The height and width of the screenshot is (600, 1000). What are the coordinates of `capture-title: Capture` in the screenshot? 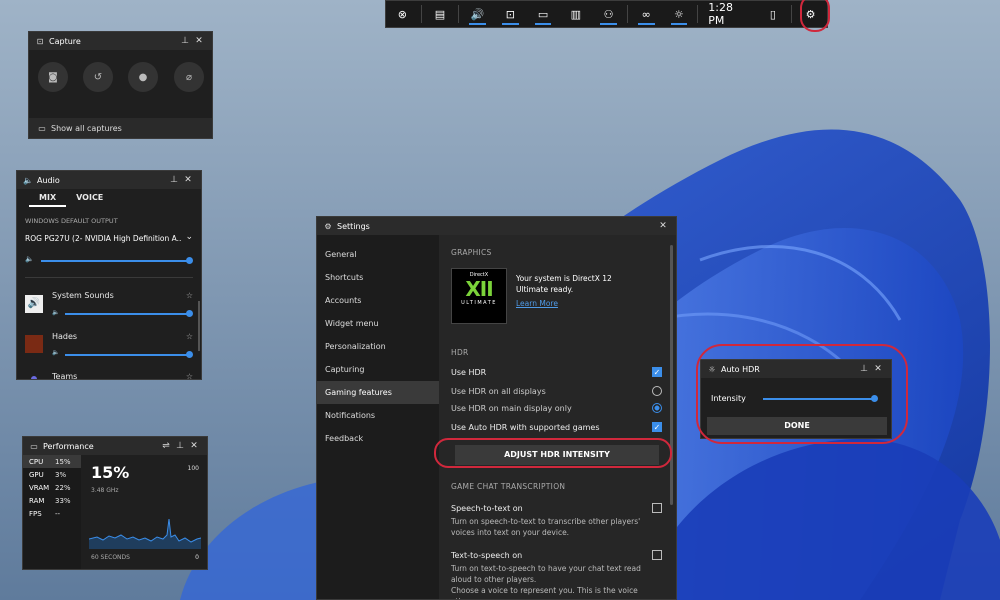 It's located at (65, 41).